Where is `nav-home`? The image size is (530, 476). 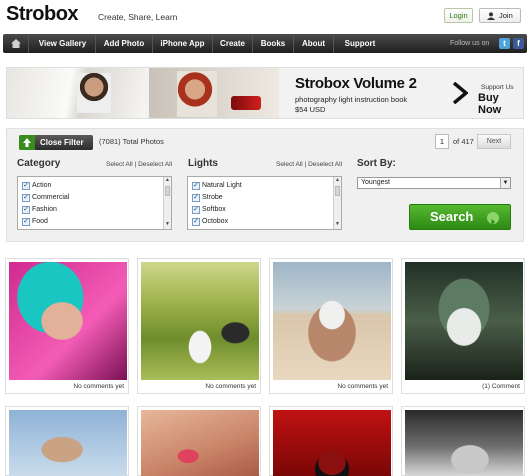 nav-home is located at coordinates (16, 43).